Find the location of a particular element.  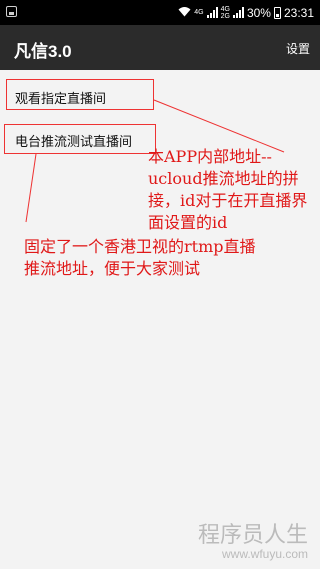

watermark-url: www.wfuyu.com is located at coordinates (265, 554).